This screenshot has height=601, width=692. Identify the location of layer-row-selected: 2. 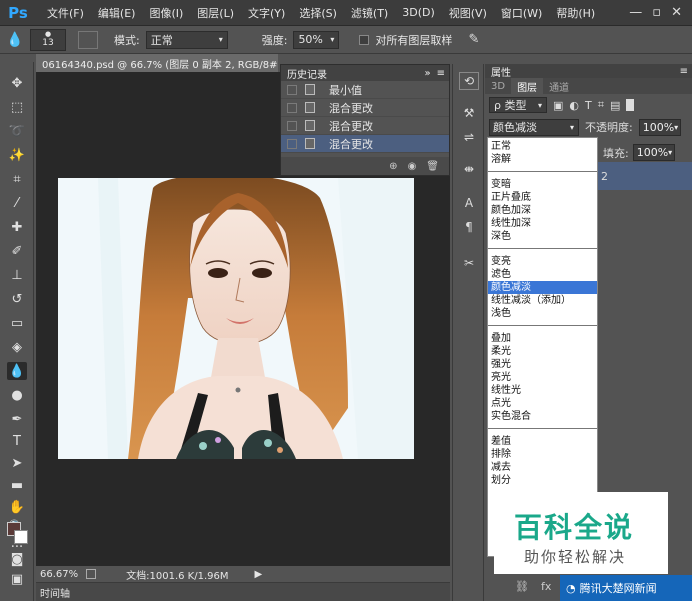
(644, 176).